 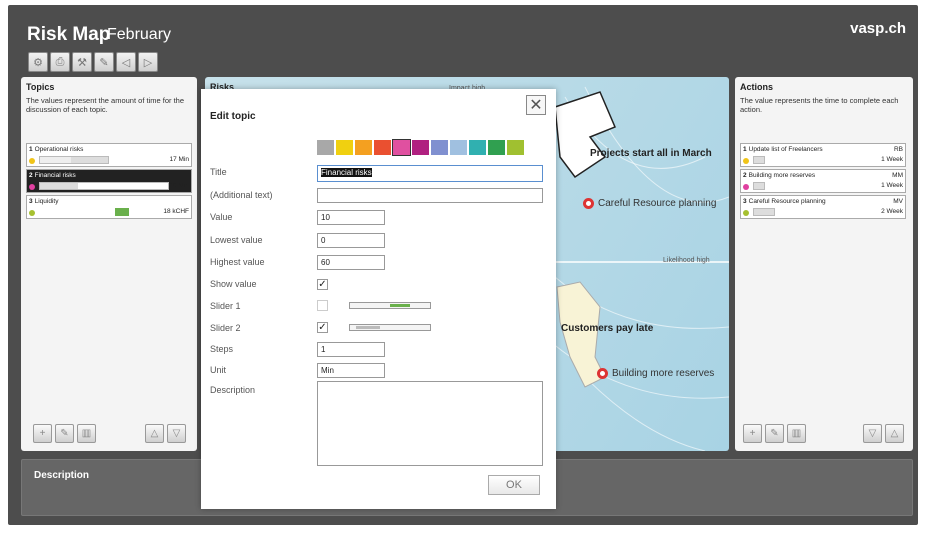 I want to click on color-swatch-blue, so click(x=439, y=147).